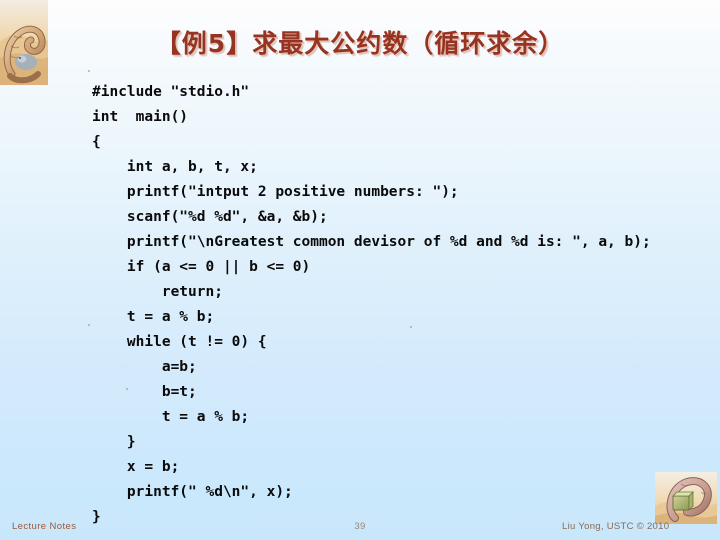 The width and height of the screenshot is (720, 540). Describe the element at coordinates (96, 142) in the screenshot. I see `code-line: {` at that location.